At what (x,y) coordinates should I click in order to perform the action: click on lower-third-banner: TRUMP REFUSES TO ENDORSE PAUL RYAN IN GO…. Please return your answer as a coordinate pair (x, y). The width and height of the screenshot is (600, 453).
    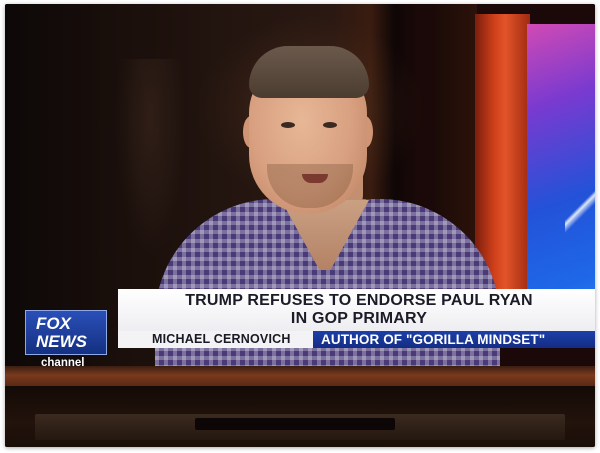
    Looking at the image, I should click on (356, 318).